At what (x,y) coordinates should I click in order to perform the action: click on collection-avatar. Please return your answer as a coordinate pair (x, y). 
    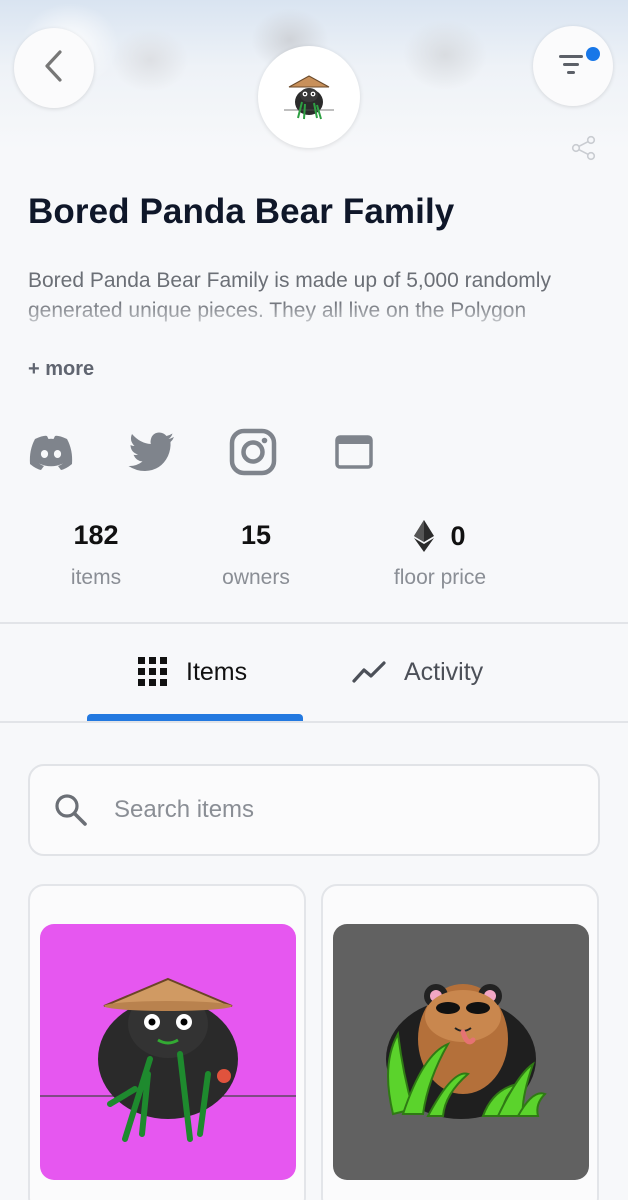
    Looking at the image, I should click on (309, 97).